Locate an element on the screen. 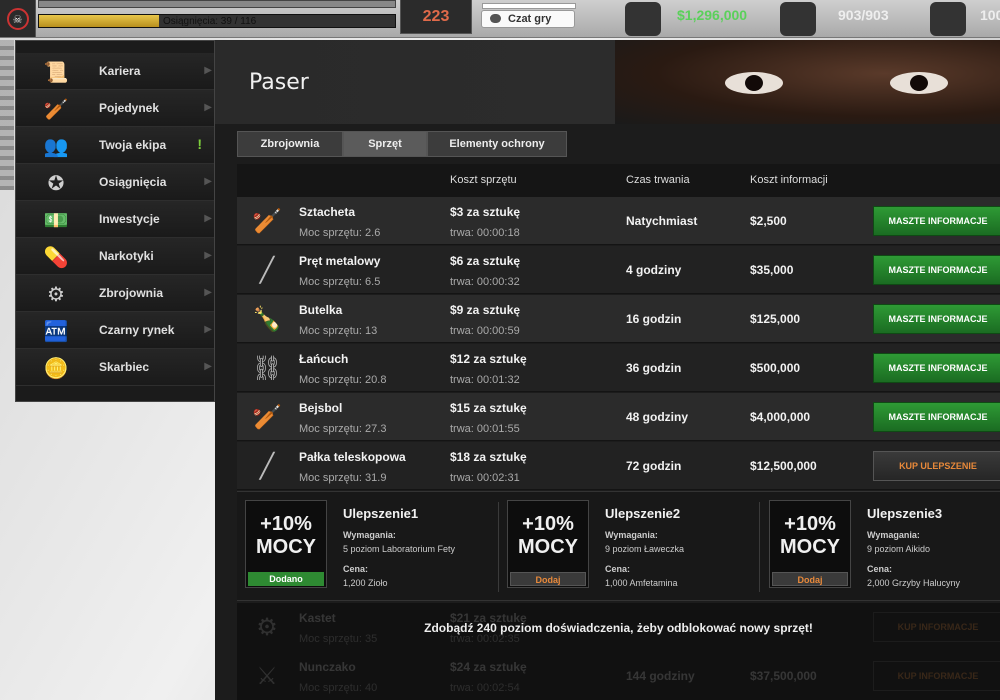  sidebar-item-label: Zbrojownia is located at coordinates (131, 293).